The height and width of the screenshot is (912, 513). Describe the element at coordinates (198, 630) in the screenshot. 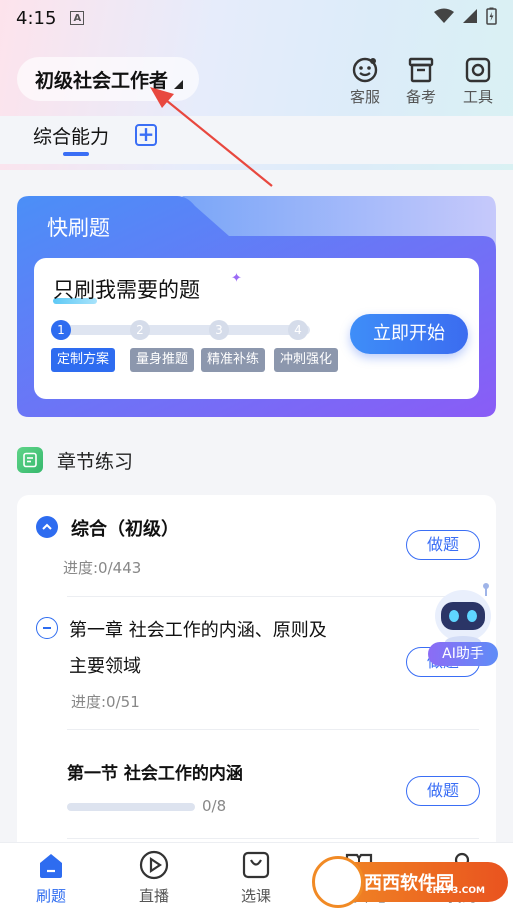

I see `row-title-chapter-1: 第一章 社会工作的内涵、原则及` at that location.